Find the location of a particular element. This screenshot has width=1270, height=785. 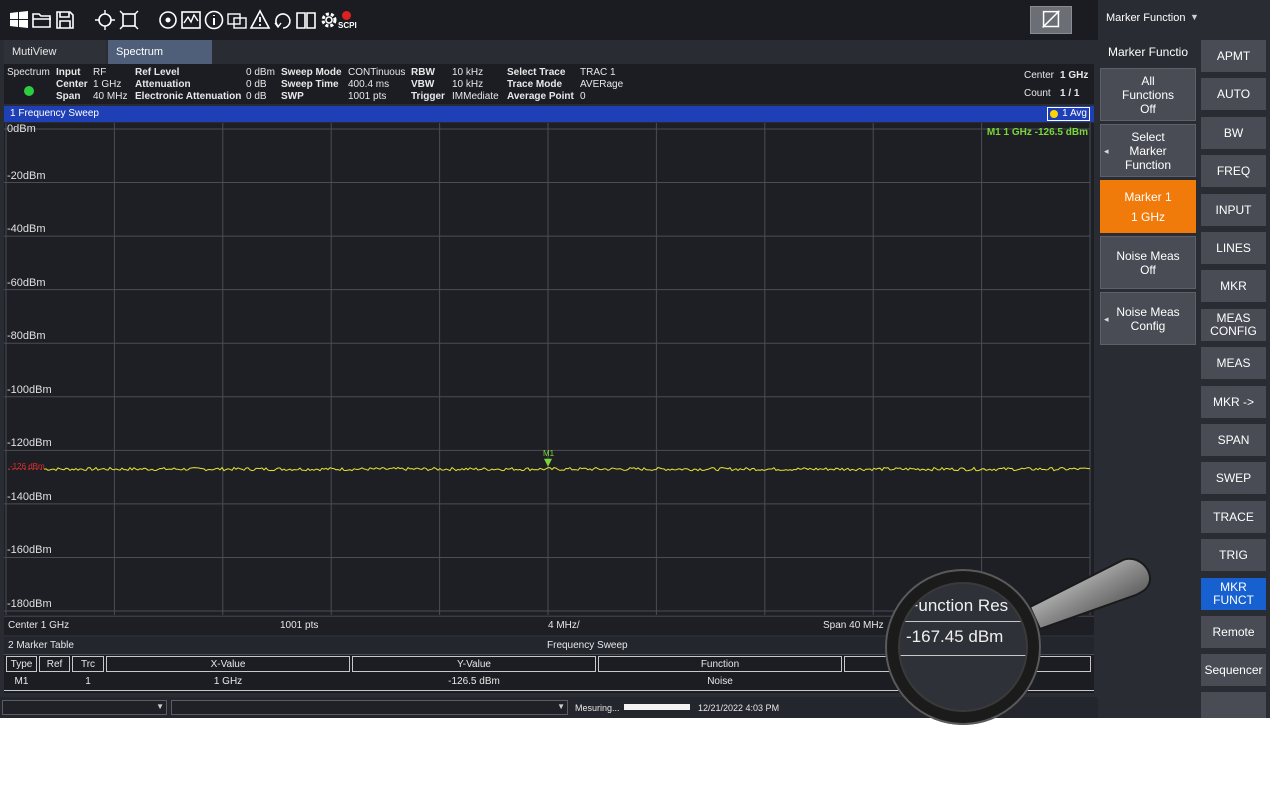

info-icon is located at coordinates (214, 20).